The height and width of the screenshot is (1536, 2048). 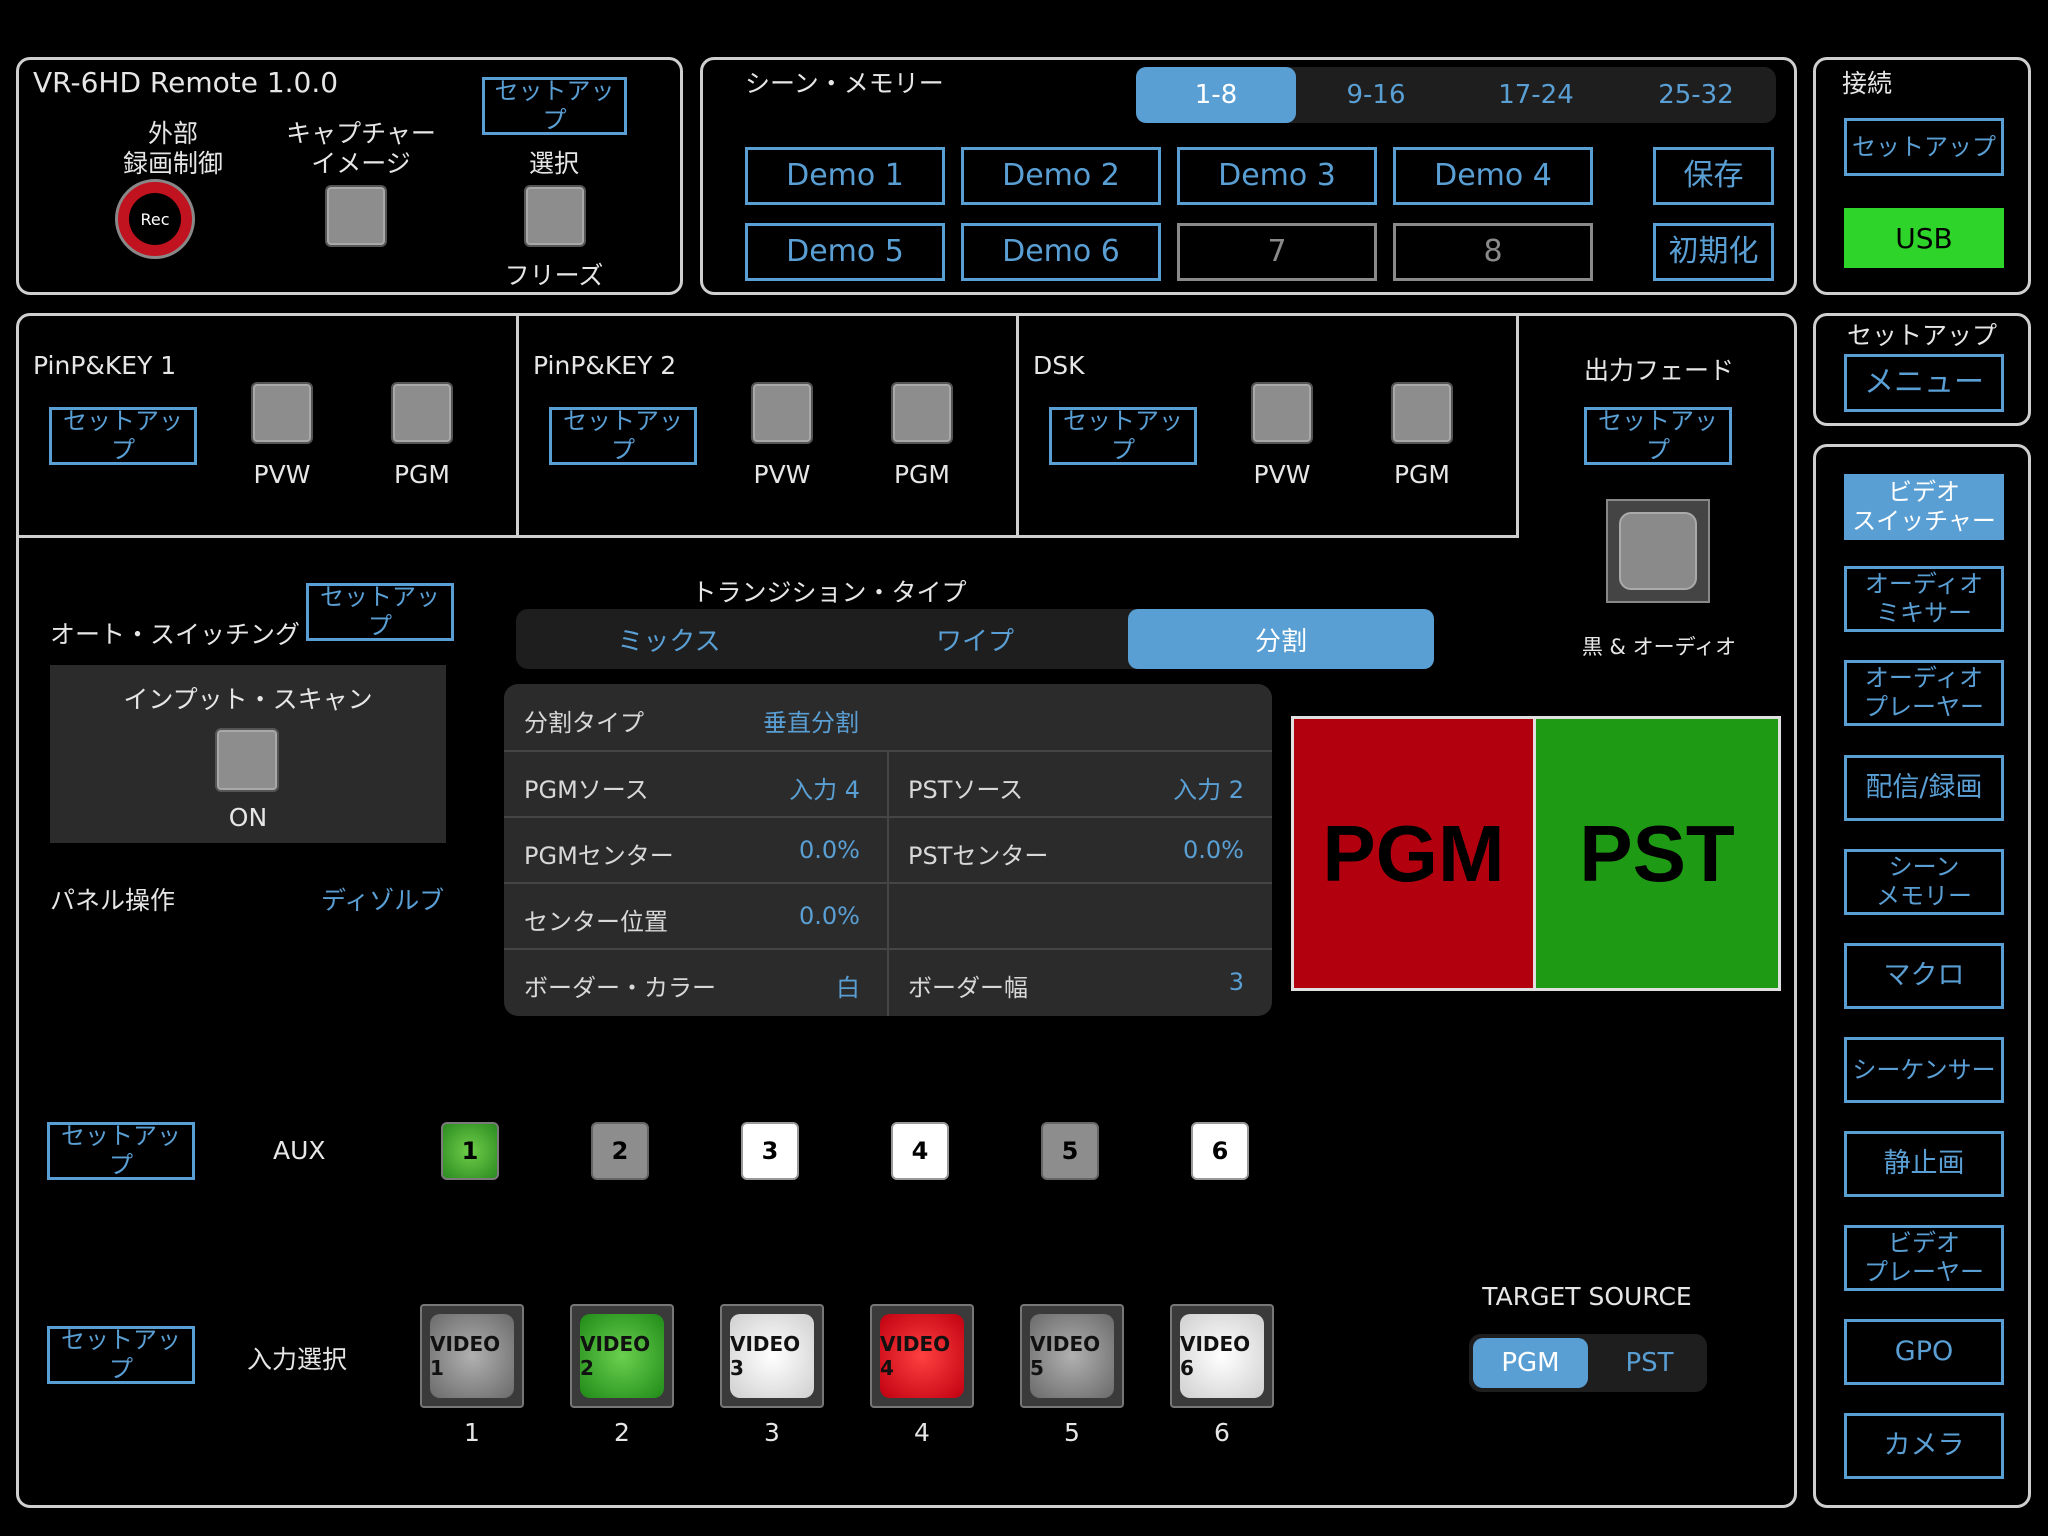 I want to click on center-pos-label: センター位置, so click(x=596, y=919).